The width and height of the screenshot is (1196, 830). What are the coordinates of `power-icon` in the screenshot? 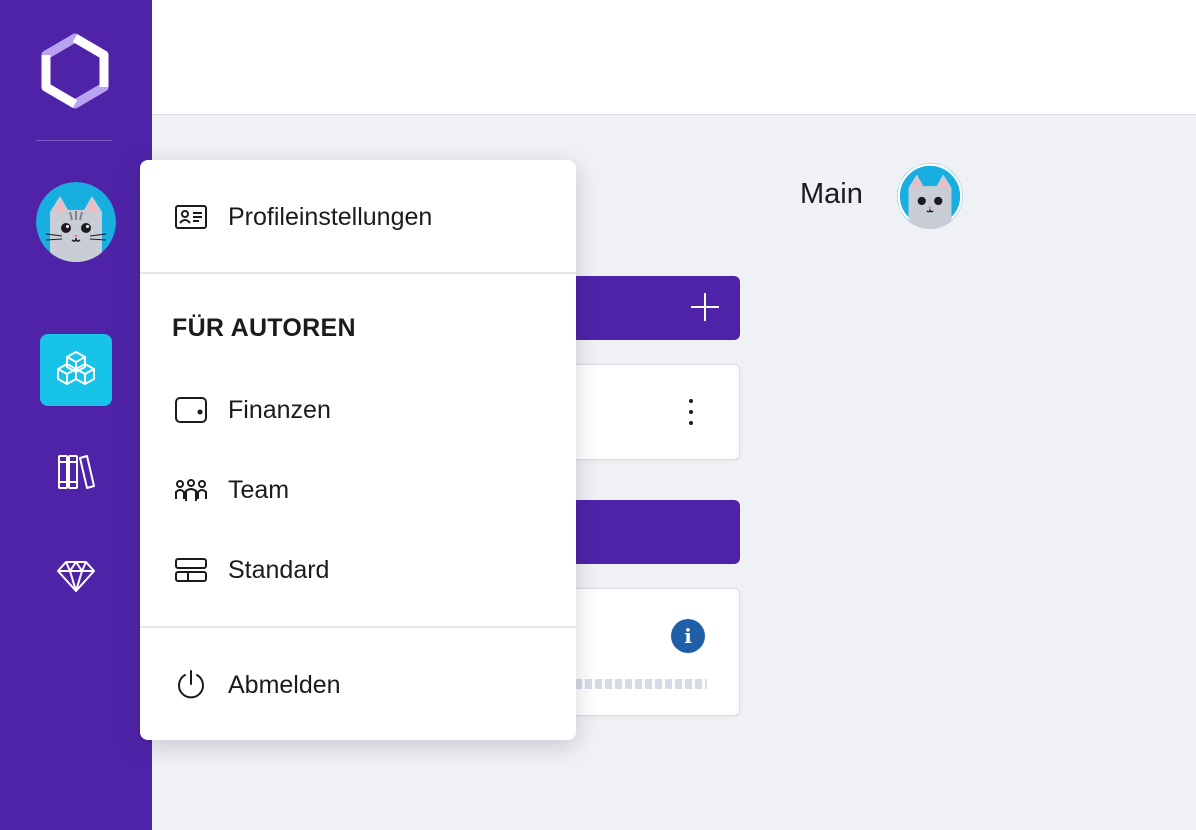 It's located at (191, 685).